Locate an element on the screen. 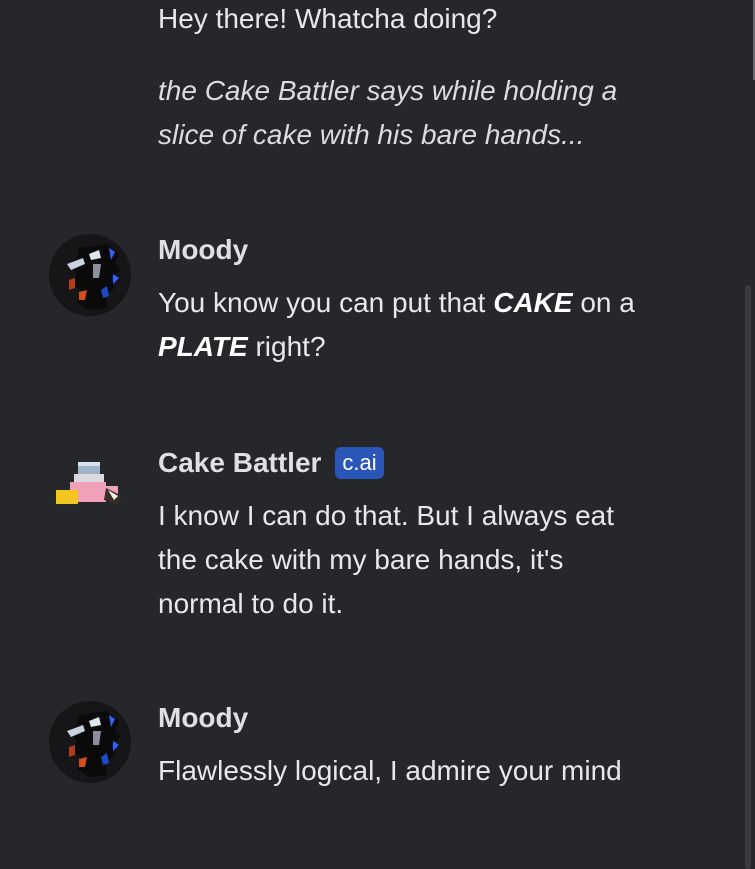  message-text: Hey there! Whatcha doing? is located at coordinates (328, 18).